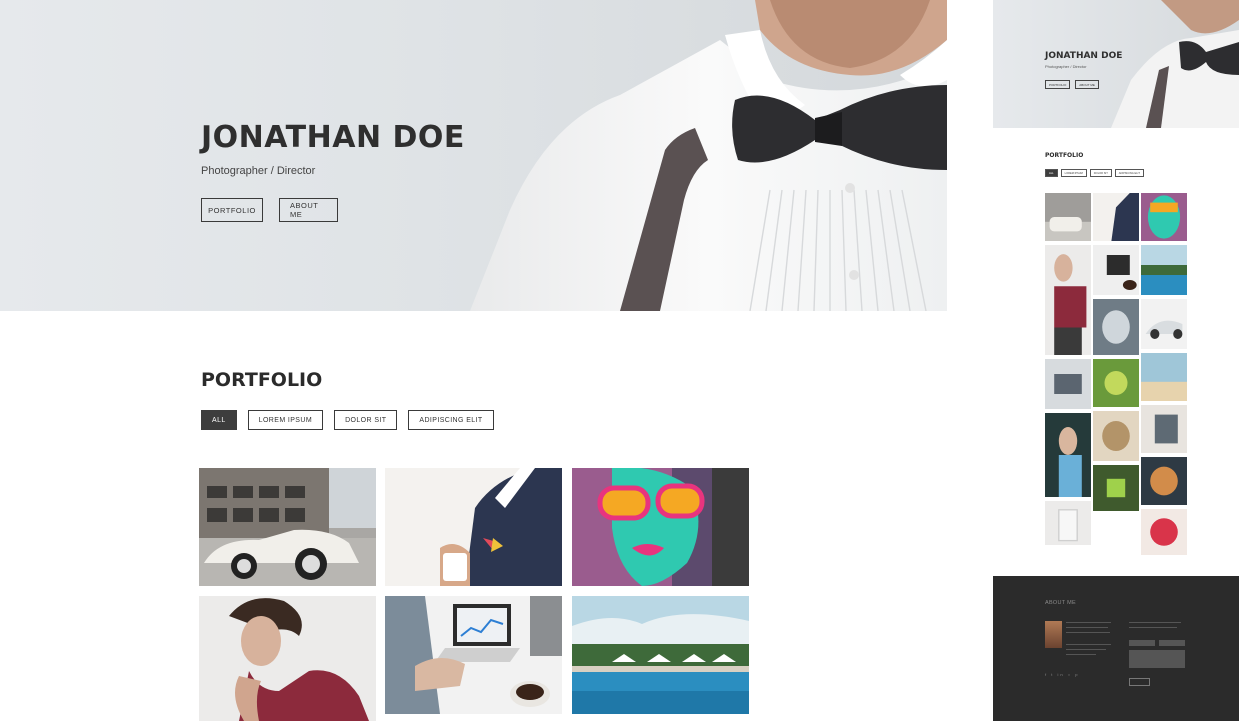  What do you see at coordinates (1077, 674) in the screenshot?
I see `pinterest-icon: p` at bounding box center [1077, 674].